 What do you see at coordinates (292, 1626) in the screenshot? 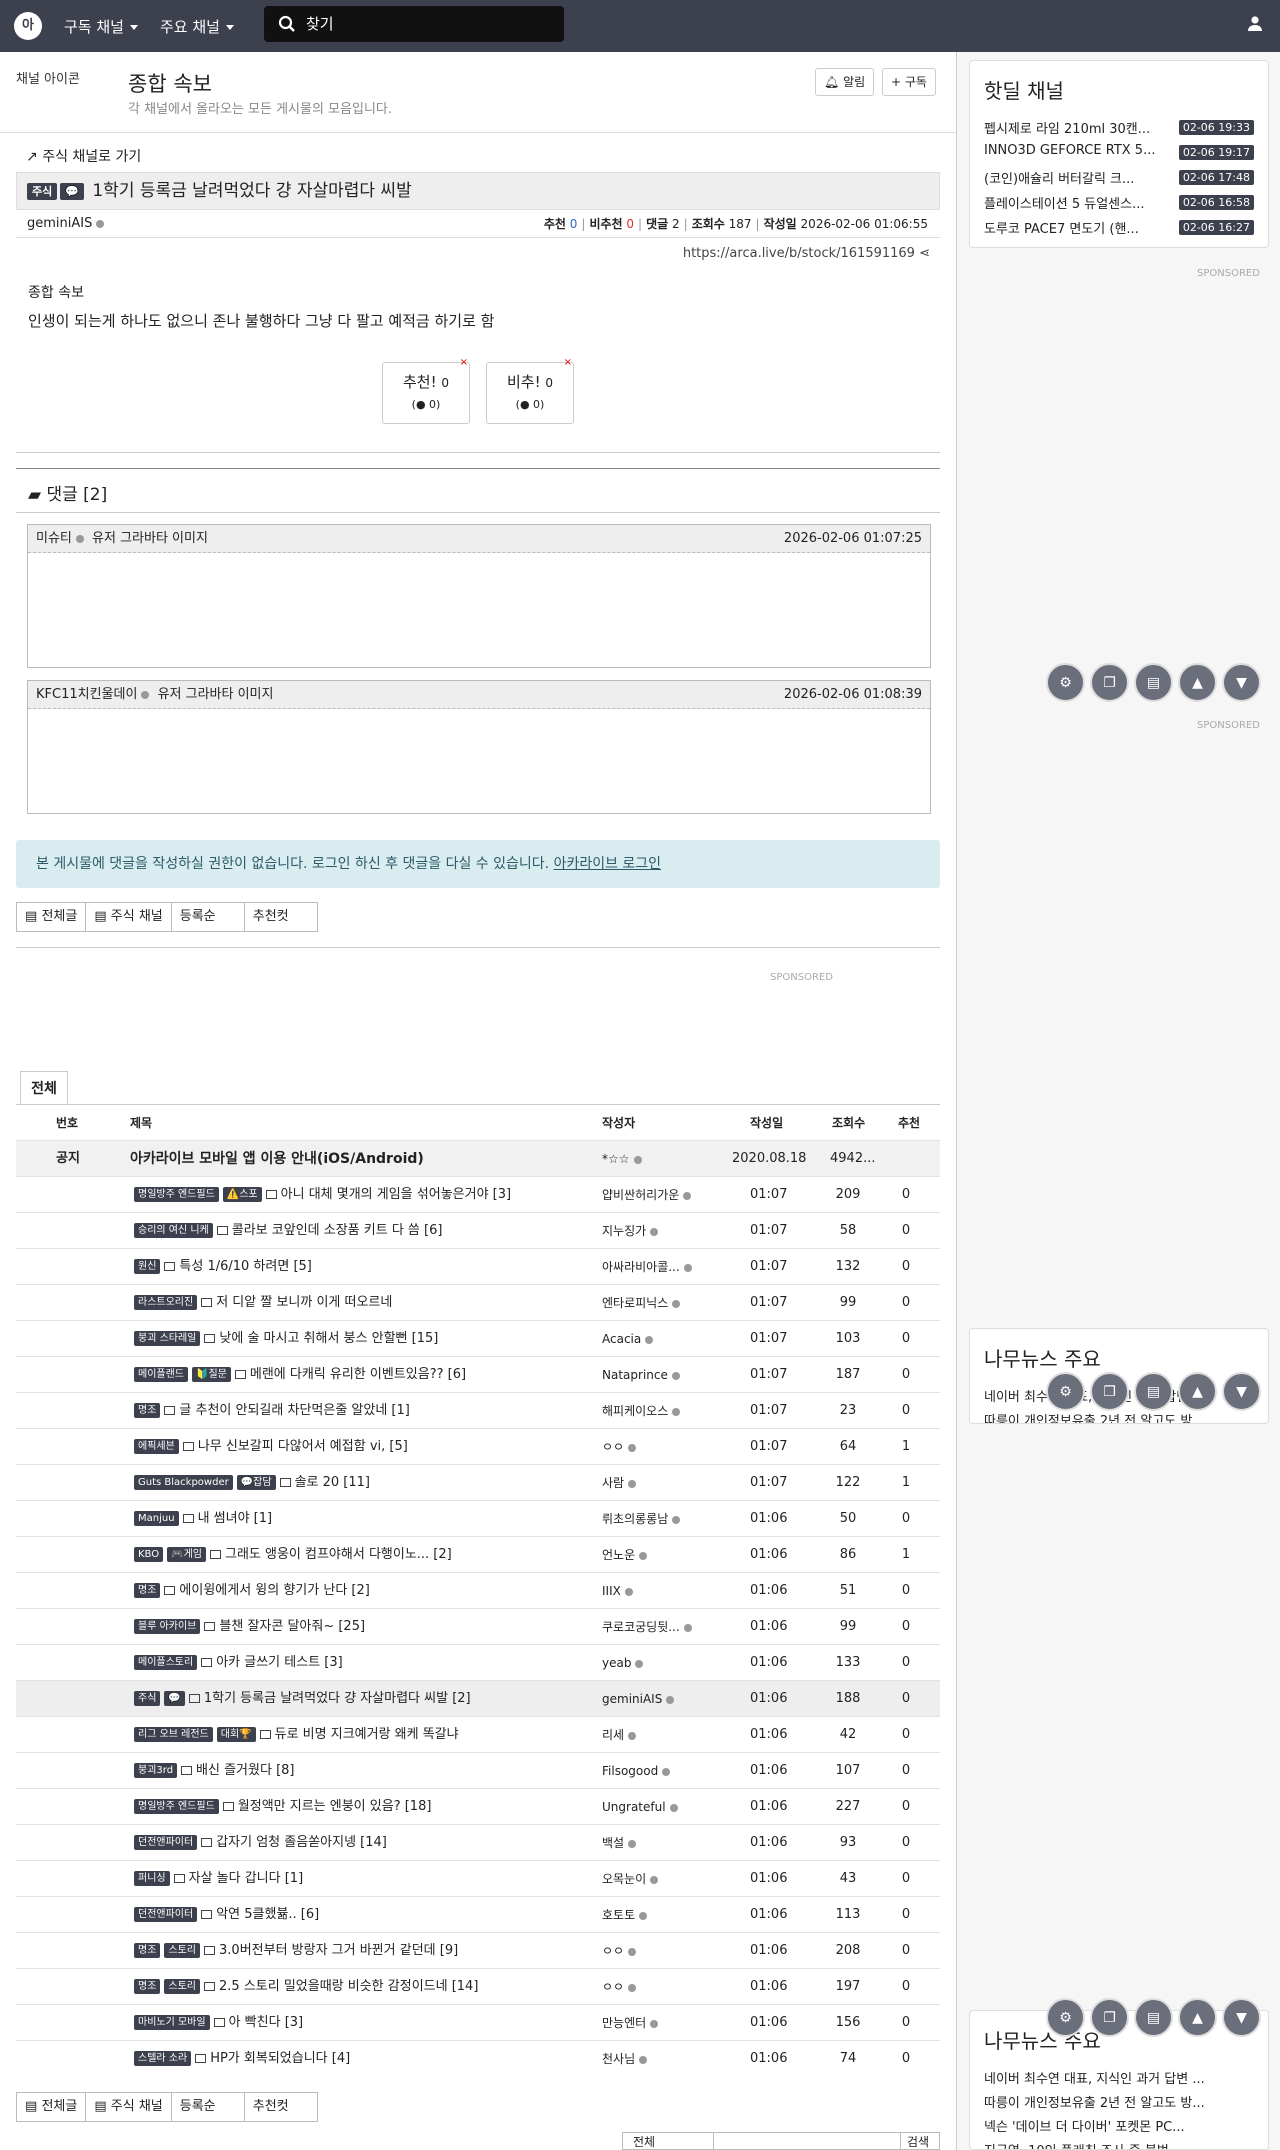
I see `post-title: 블챈 잘자콘 달아줘~ [25]` at bounding box center [292, 1626].